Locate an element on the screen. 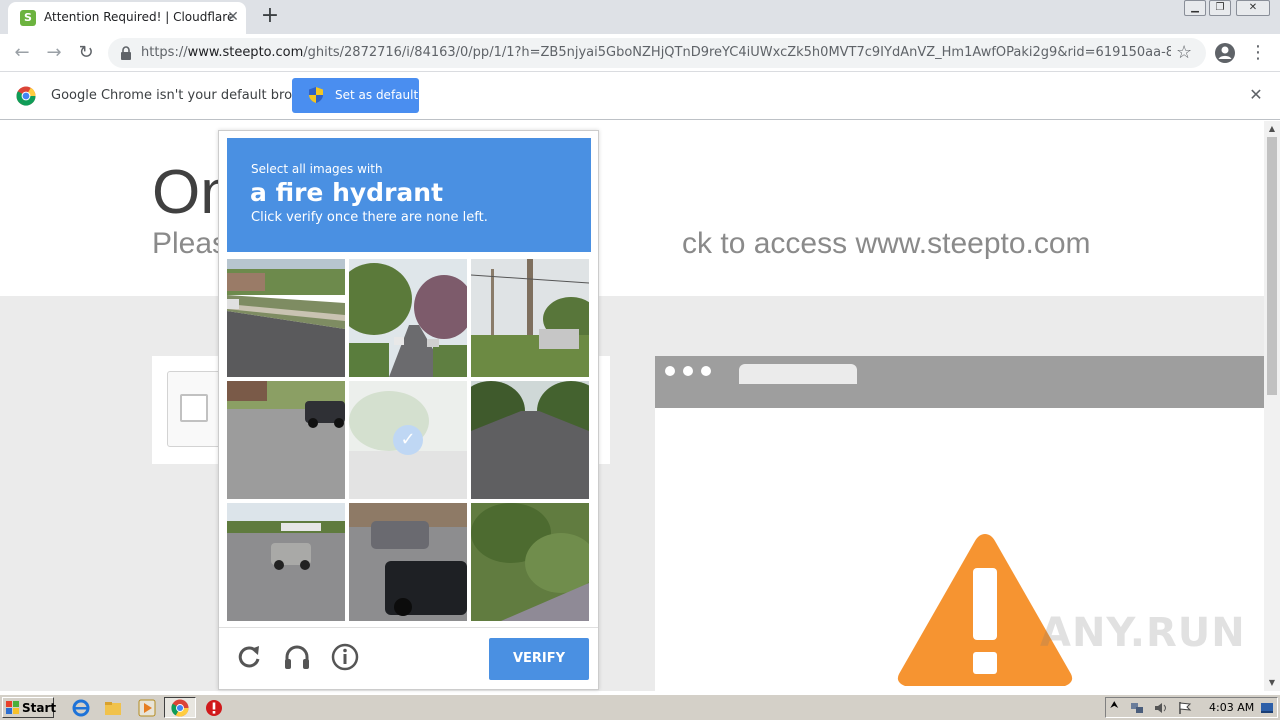  windows-taskbar: Start ⮝ 4:03 AM is located at coordinates (640, 707).